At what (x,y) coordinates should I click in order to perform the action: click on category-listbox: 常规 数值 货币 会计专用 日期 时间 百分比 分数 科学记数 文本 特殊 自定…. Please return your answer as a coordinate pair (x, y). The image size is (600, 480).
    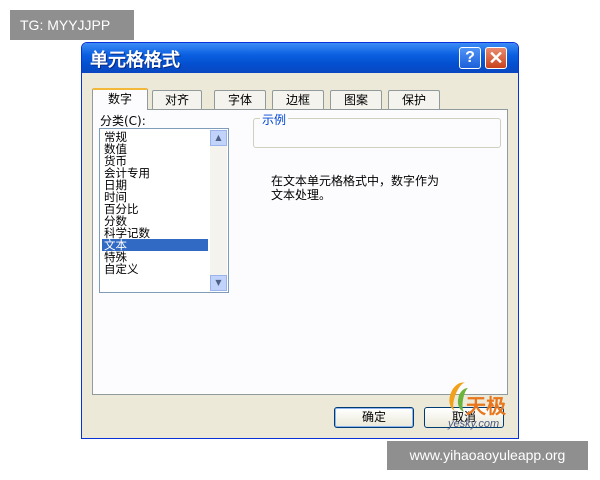
    Looking at the image, I should click on (164, 210).